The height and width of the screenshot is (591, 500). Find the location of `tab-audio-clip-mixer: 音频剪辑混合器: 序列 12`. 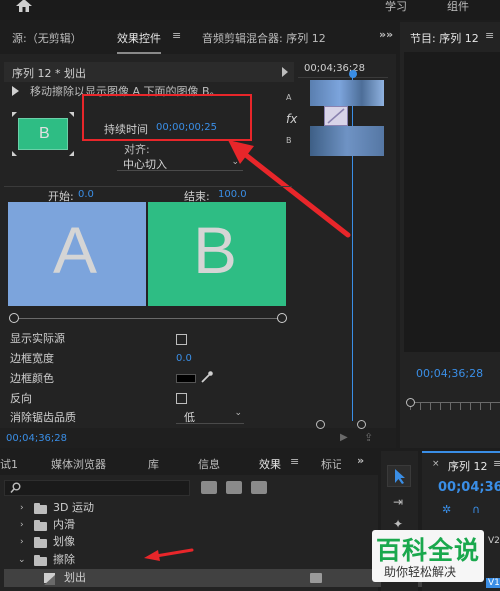

tab-audio-clip-mixer: 音频剪辑混合器: 序列 12 is located at coordinates (264, 38).